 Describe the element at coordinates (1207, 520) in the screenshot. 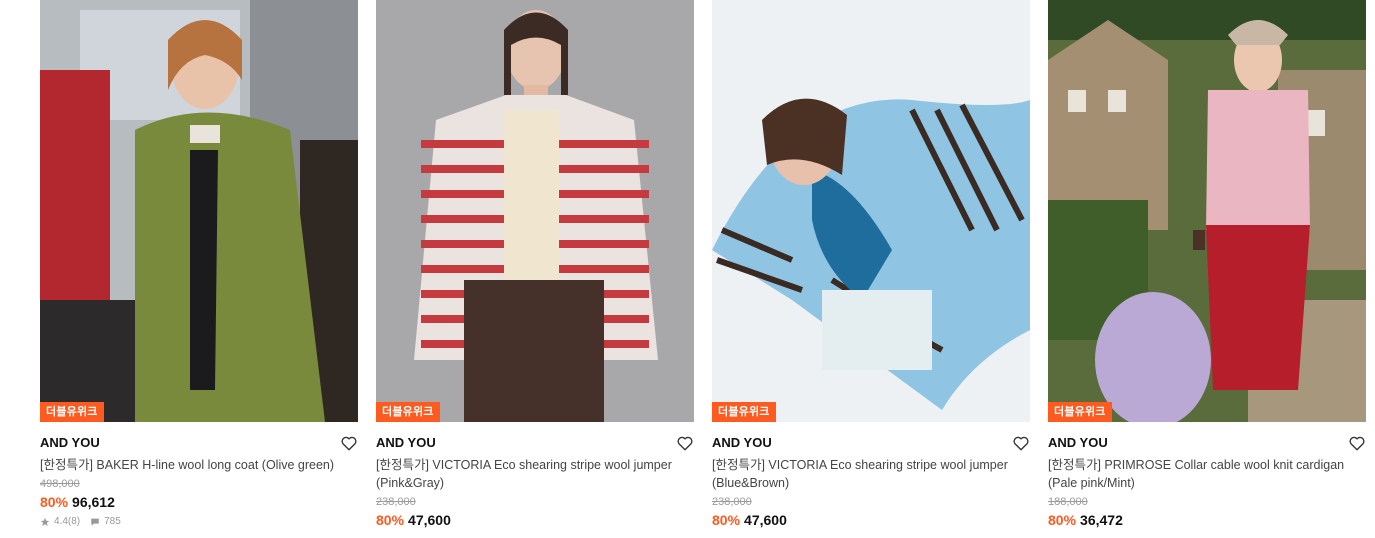

I see `price-row: 80% 36,472` at that location.